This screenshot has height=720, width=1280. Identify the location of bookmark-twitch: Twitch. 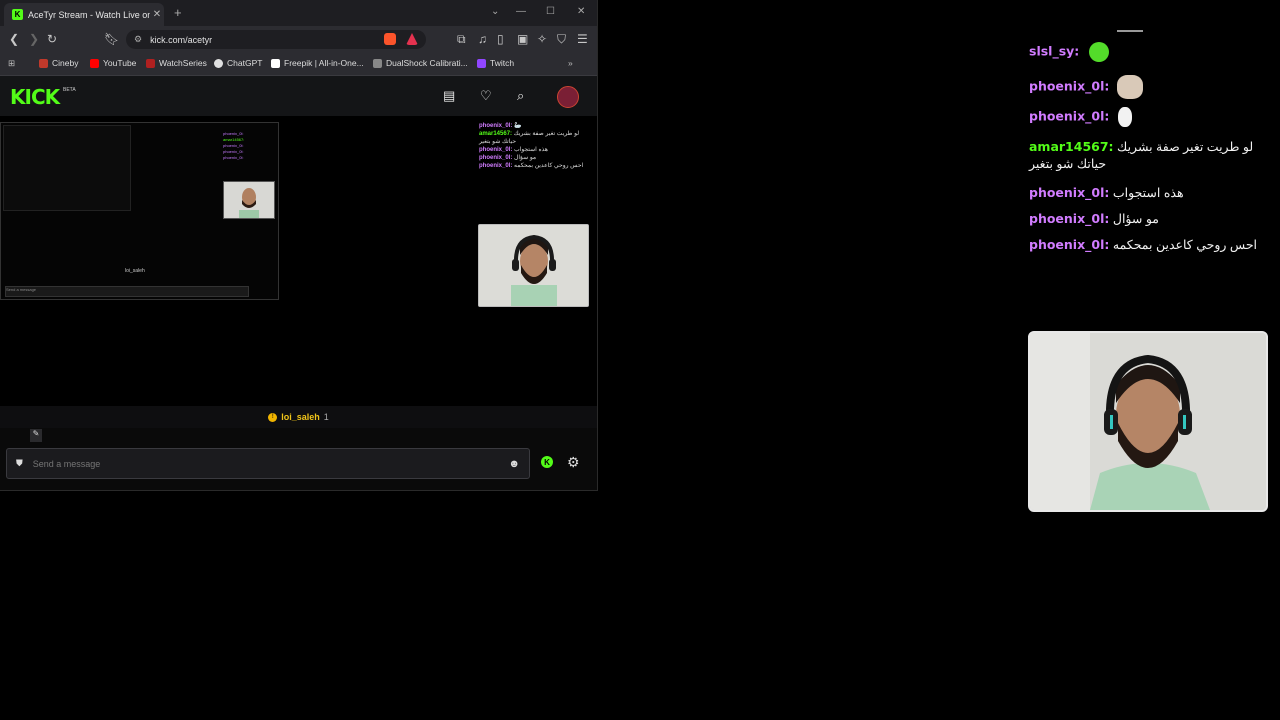
(495, 63).